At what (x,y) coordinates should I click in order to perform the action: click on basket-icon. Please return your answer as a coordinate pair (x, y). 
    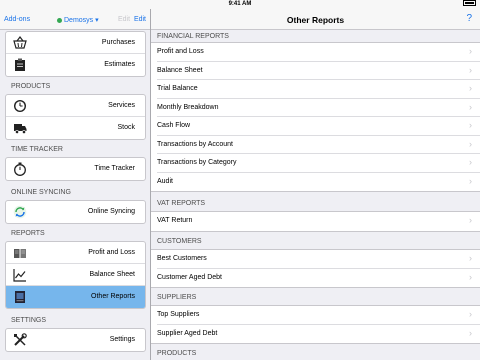
    Looking at the image, I should click on (20, 42).